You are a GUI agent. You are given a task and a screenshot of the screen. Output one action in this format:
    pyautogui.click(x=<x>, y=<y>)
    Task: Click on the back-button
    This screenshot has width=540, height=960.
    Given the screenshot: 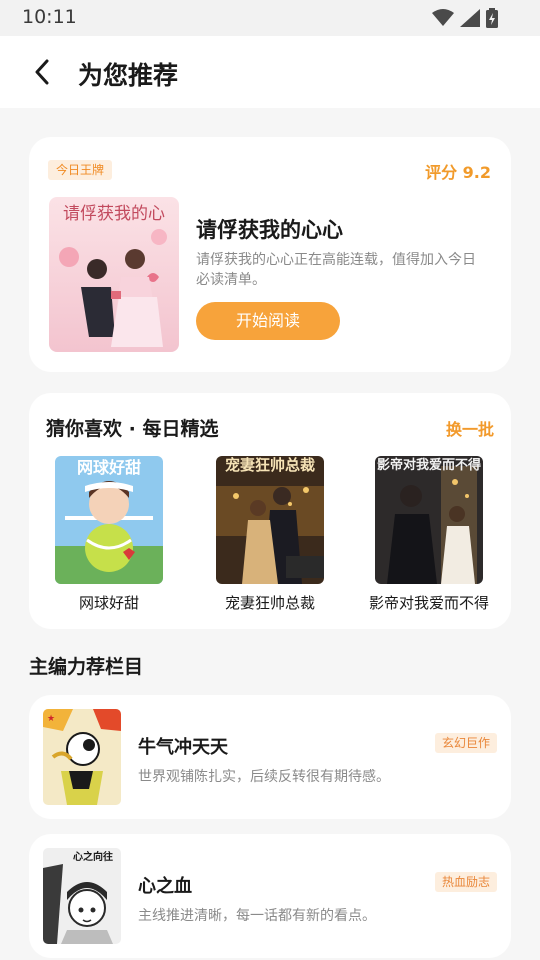 What is the action you would take?
    pyautogui.click(x=42, y=72)
    